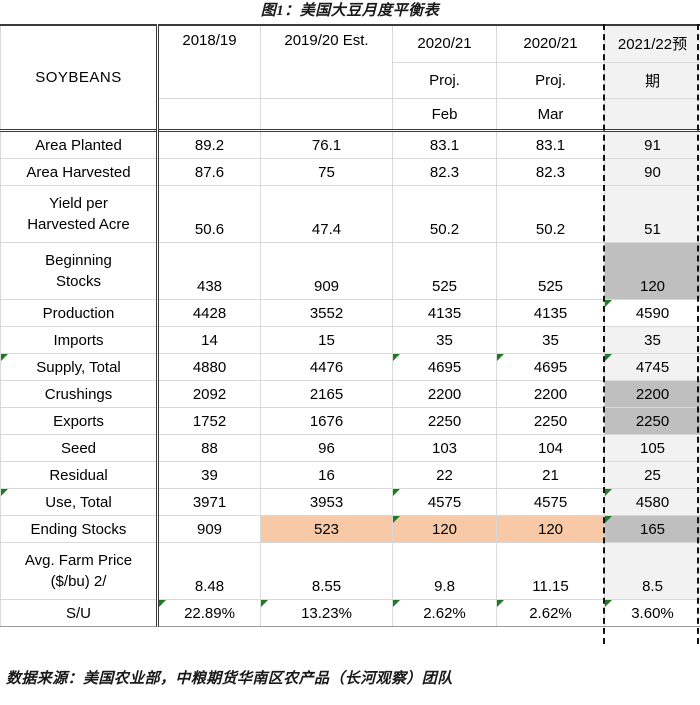 The height and width of the screenshot is (705, 700). I want to click on cell-area-harvested-2021-22: 90, so click(652, 172).